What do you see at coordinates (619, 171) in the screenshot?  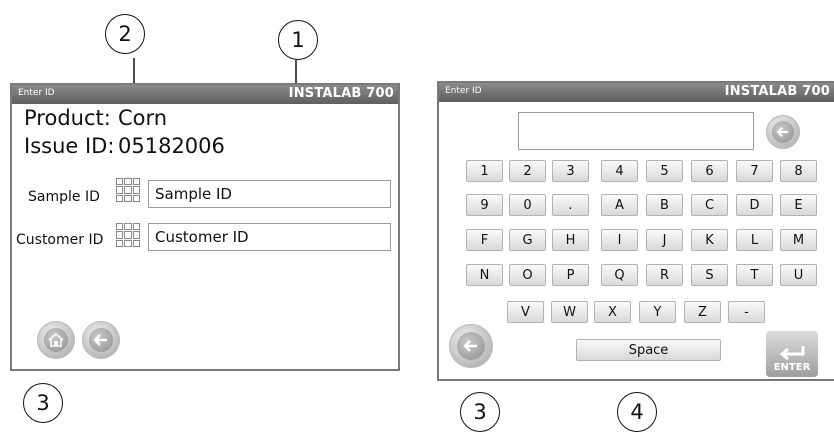 I see `key-4: 4` at bounding box center [619, 171].